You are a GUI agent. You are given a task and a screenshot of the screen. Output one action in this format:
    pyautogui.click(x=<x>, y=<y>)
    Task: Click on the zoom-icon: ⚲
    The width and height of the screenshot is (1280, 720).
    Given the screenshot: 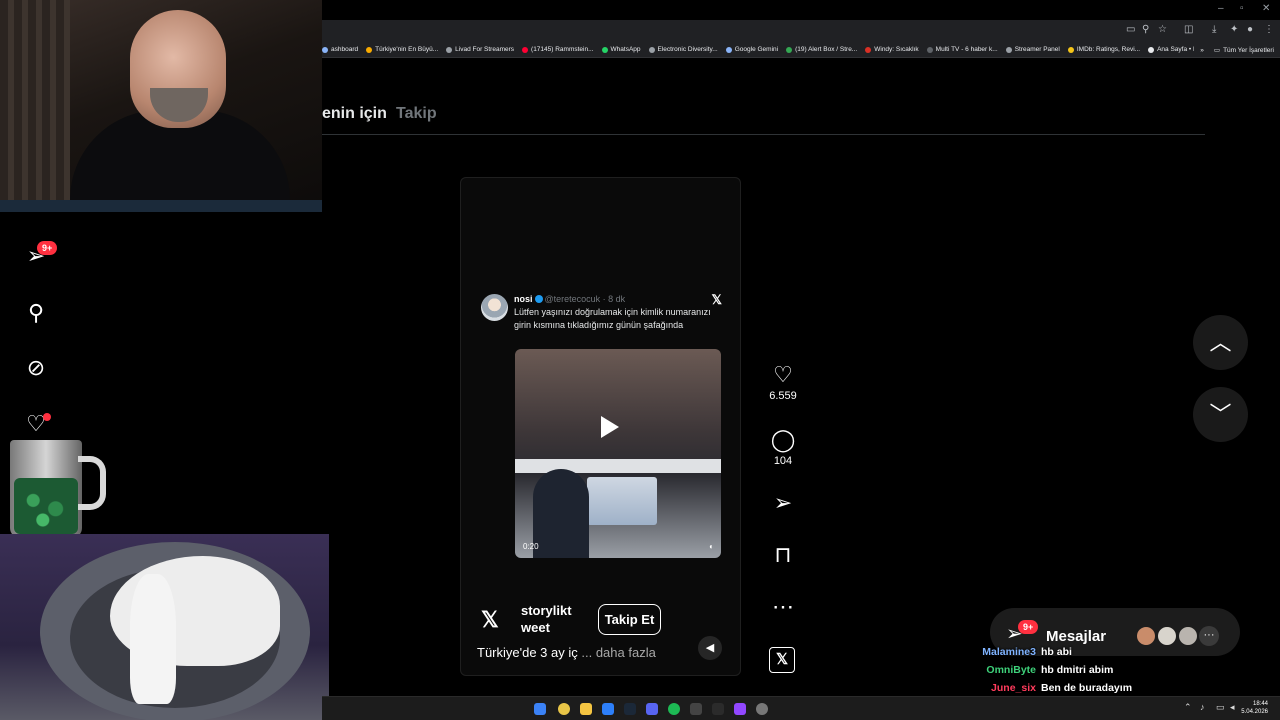 What is the action you would take?
    pyautogui.click(x=1145, y=29)
    